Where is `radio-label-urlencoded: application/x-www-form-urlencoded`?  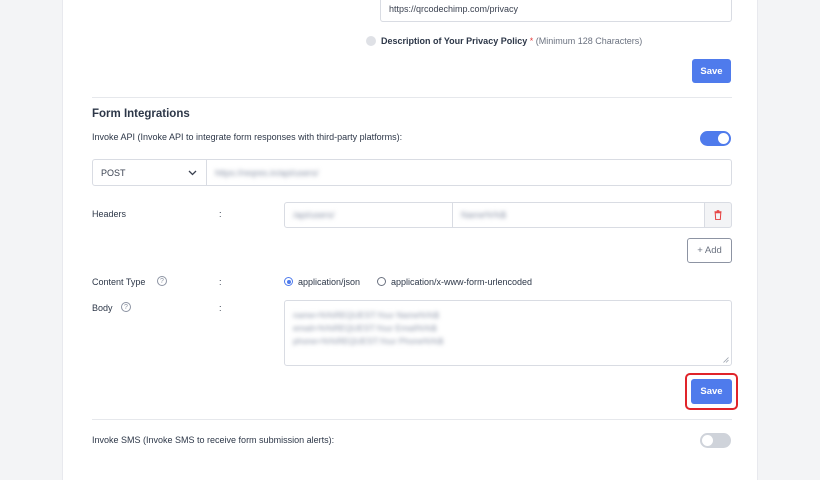 radio-label-urlencoded: application/x-www-form-urlencoded is located at coordinates (462, 282).